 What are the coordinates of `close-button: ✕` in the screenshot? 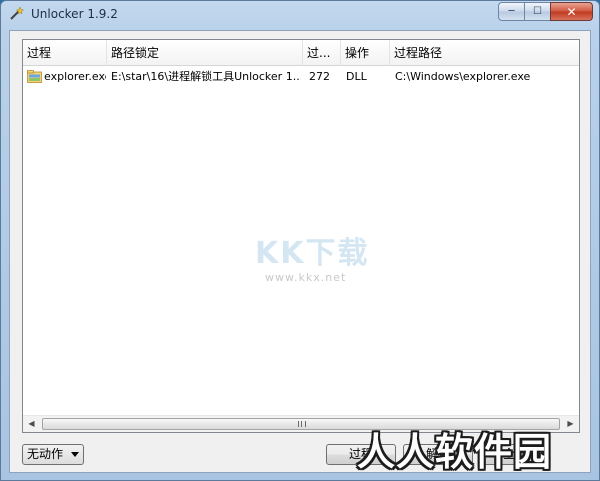 It's located at (571, 11).